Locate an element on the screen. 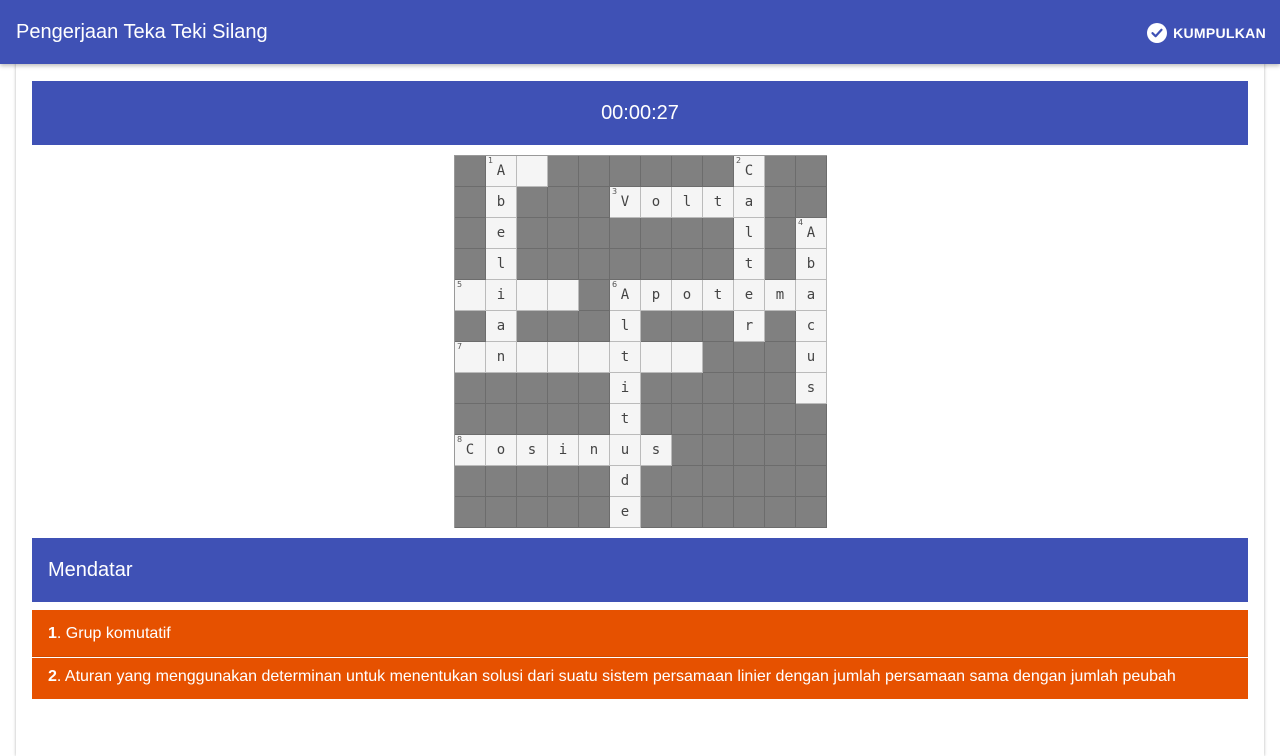 The height and width of the screenshot is (756, 1280). grid-letter: e is located at coordinates (749, 295).